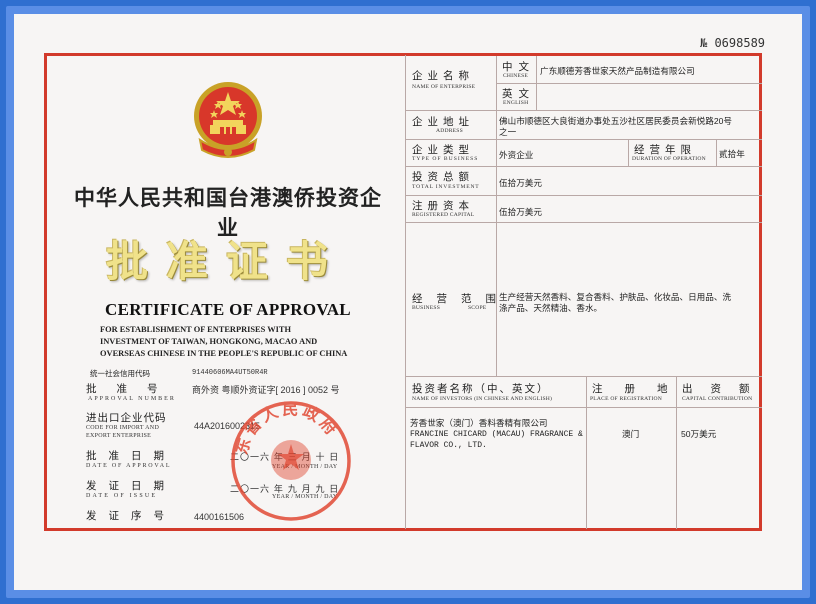 This screenshot has height=604, width=816. I want to click on english-label: 英文, so click(518, 94).